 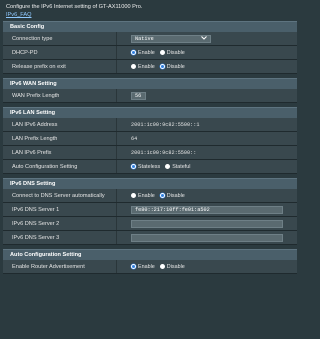 I want to click on router-advertisement-label: Enable Router Advertisement, so click(x=60, y=266).